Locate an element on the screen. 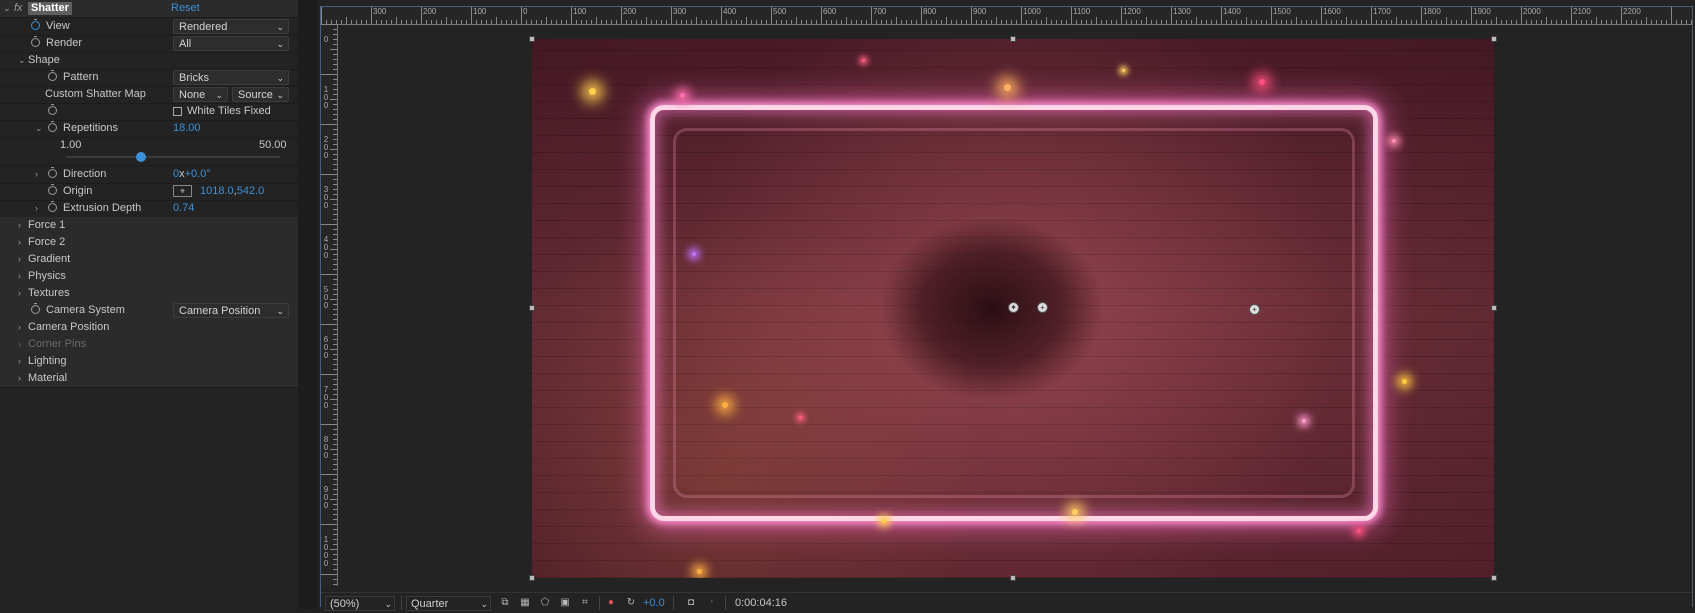 This screenshot has width=1695, height=613. layer-handle-t is located at coordinates (1013, 39).